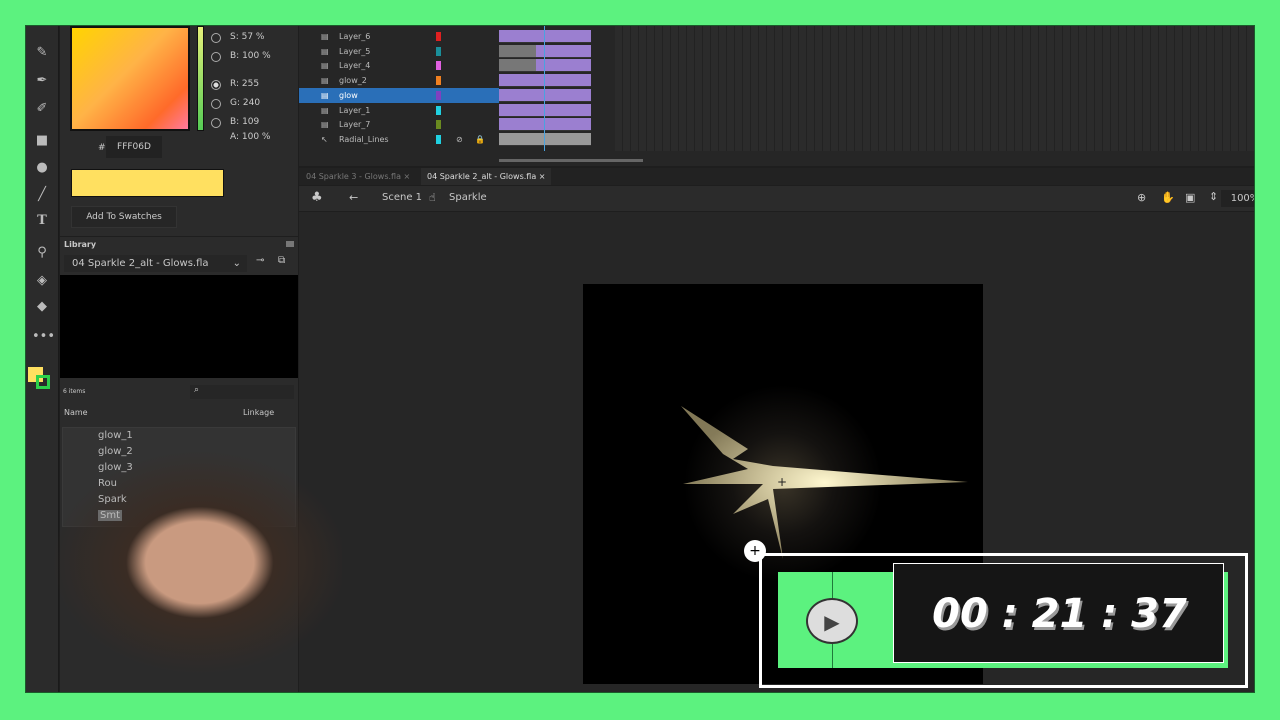 The width and height of the screenshot is (1280, 720). What do you see at coordinates (782, 482) in the screenshot?
I see `registration-point-icon: +` at bounding box center [782, 482].